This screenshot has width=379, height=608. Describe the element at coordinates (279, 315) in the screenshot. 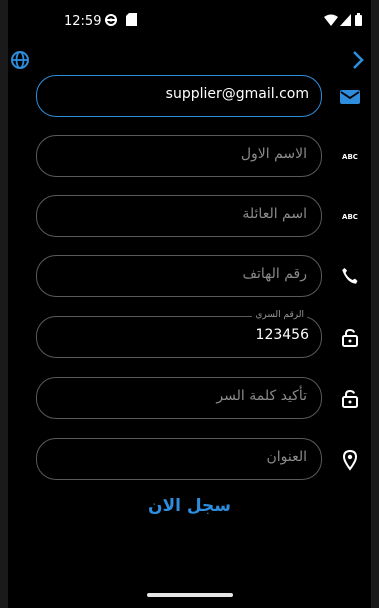

I see `password-label: الرقم السري` at that location.